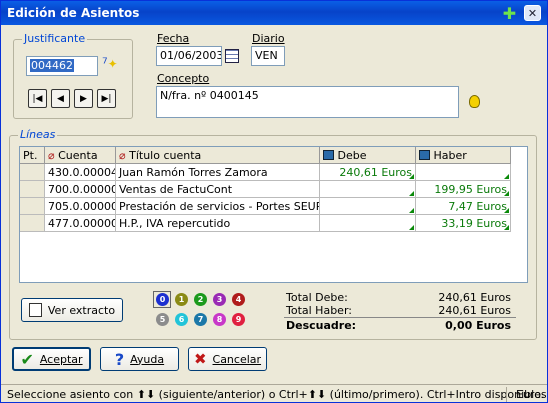 Image resolution: width=548 pixels, height=403 pixels. I want to click on fecha-field: 01/06/2003, so click(189, 56).